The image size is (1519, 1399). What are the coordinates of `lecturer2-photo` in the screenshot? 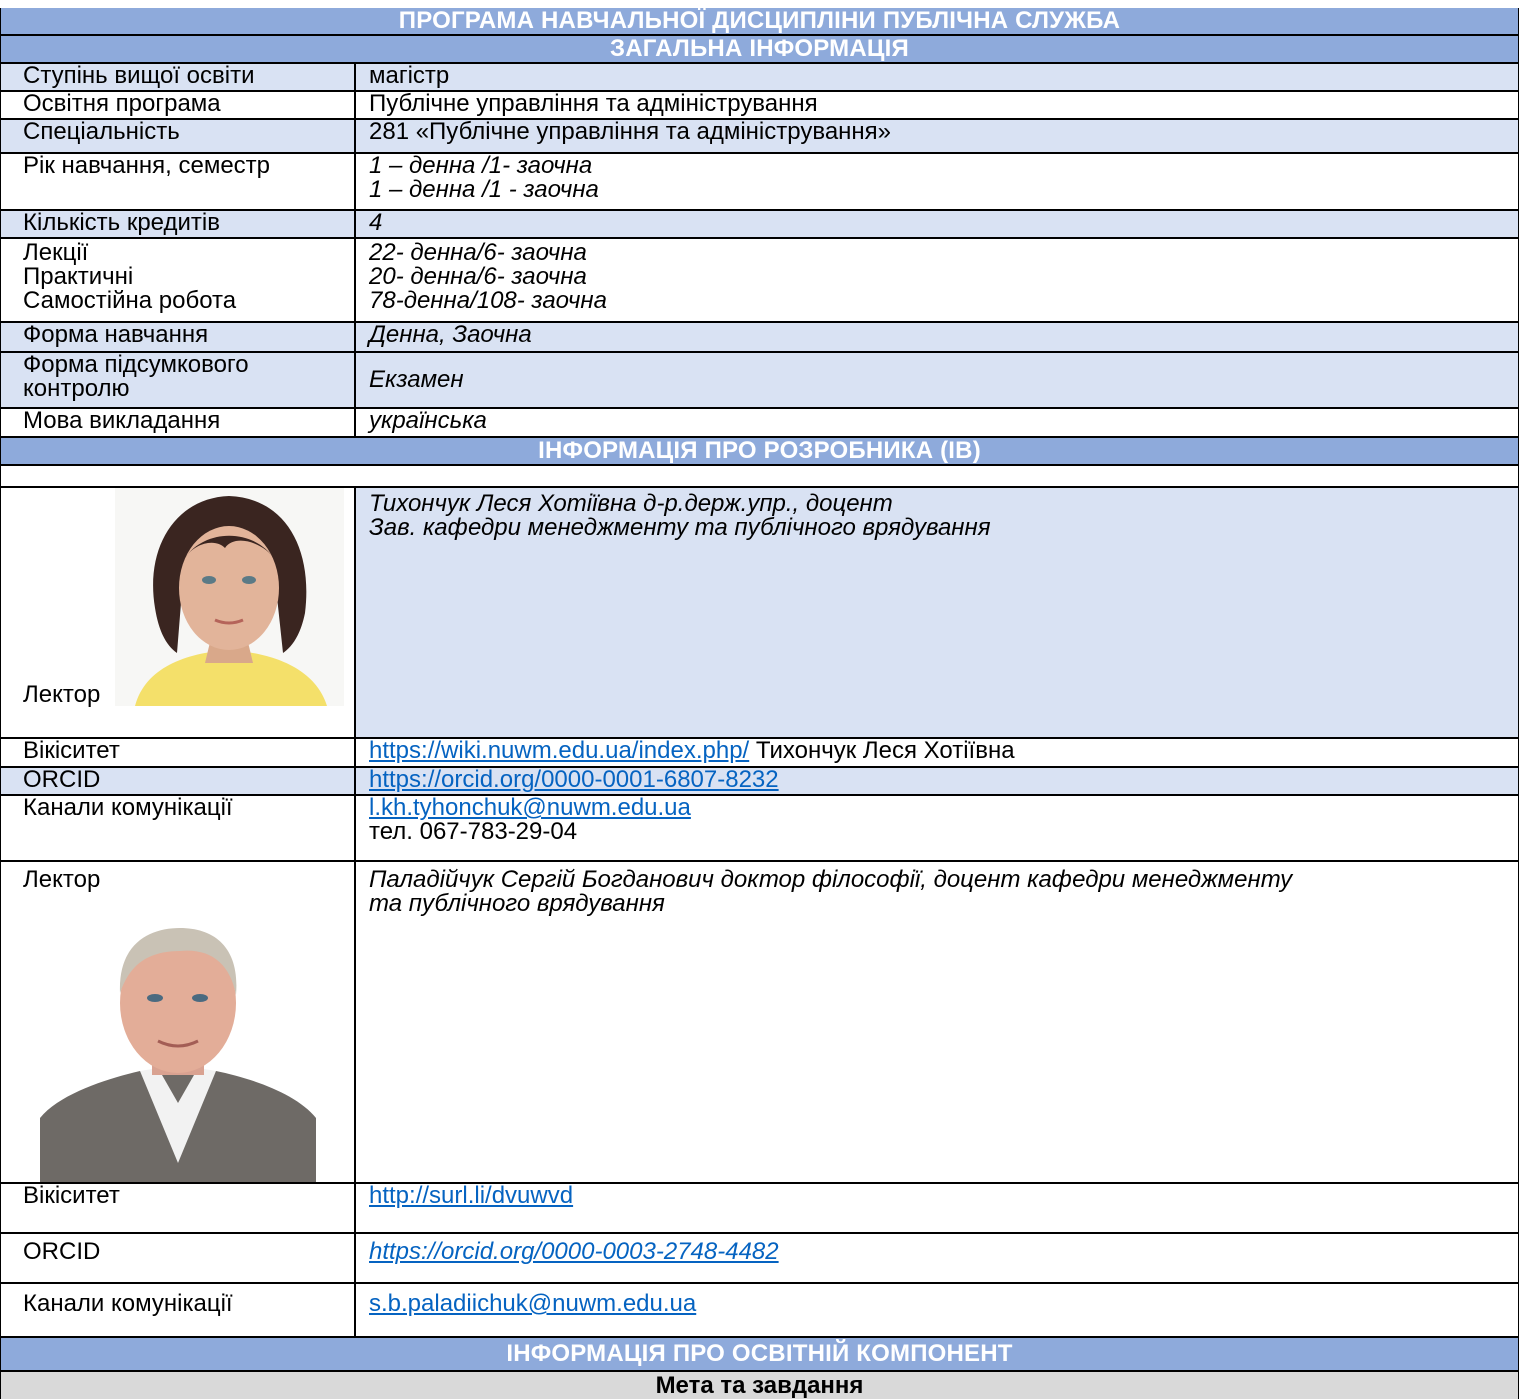 It's located at (178, 1042).